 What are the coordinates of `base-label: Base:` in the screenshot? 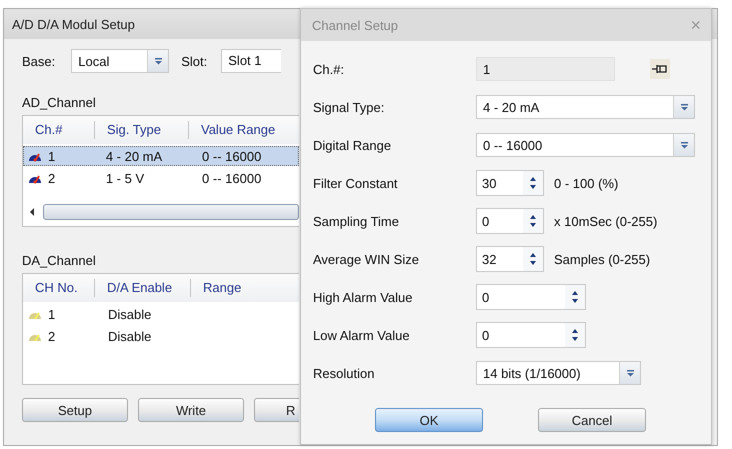 It's located at (39, 61).